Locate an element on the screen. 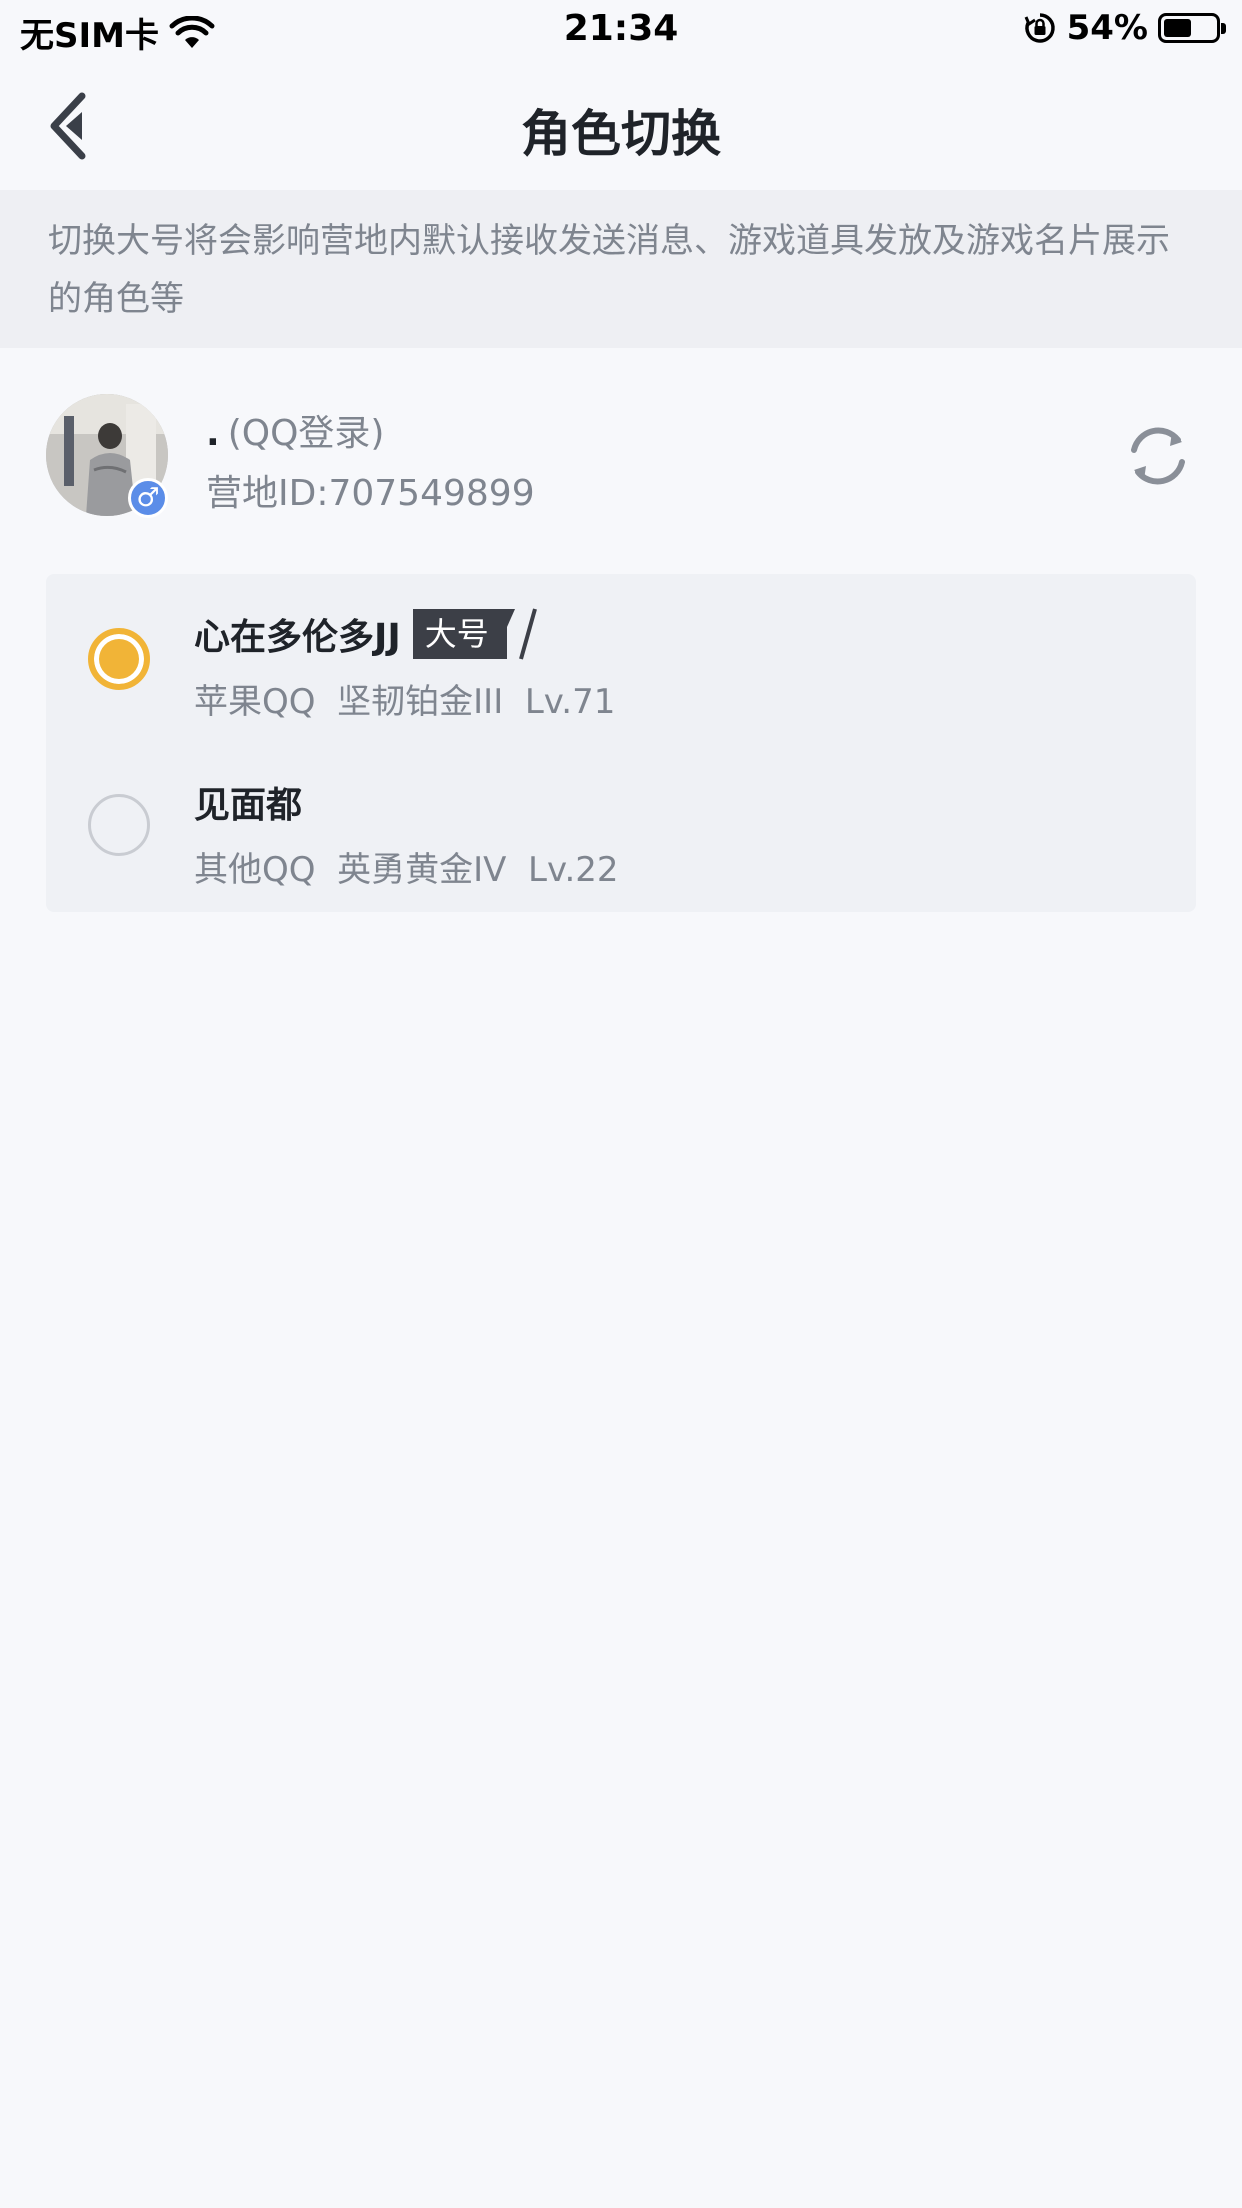 The height and width of the screenshot is (2208, 1242). refresh-icon is located at coordinates (1158, 456).